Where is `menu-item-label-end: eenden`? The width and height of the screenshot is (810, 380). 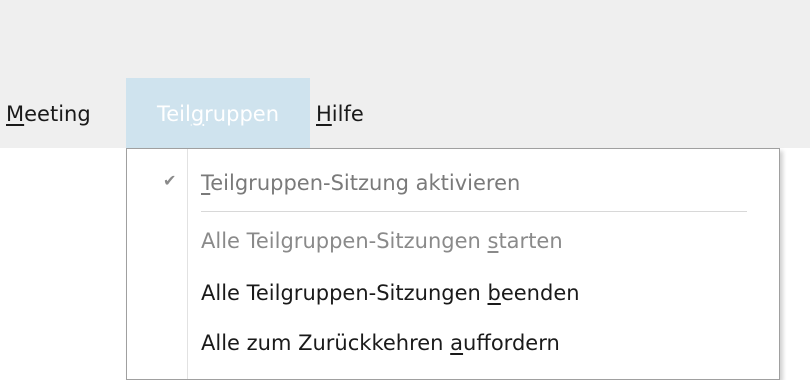
menu-item-label-end: eenden is located at coordinates (540, 293).